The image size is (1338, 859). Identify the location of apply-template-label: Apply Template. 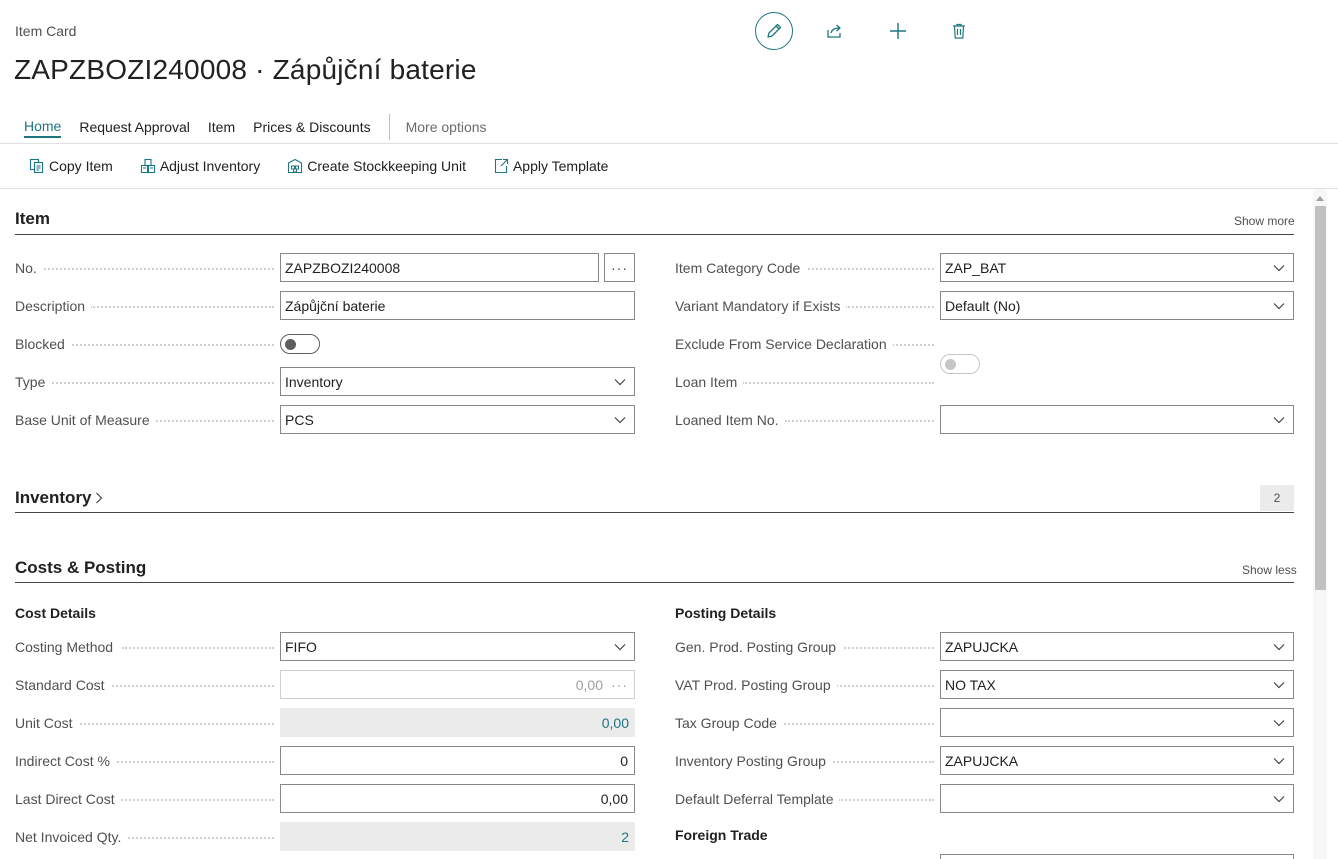
(560, 166).